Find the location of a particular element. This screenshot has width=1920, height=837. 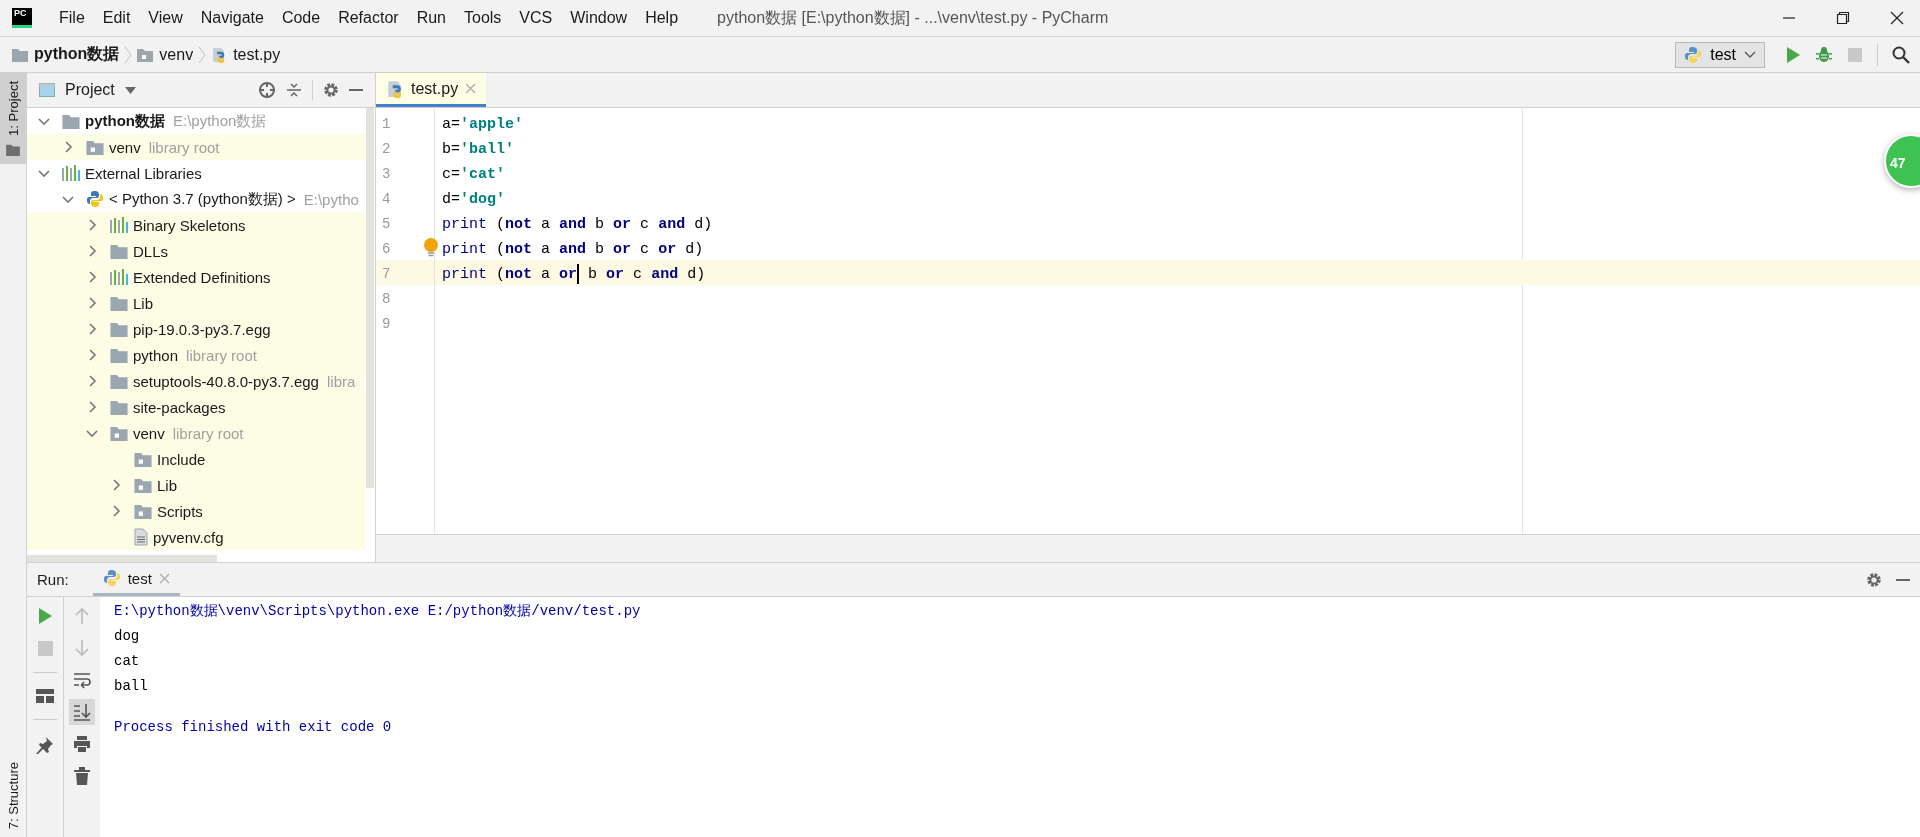

side-tab: 1: Project is located at coordinates (13, 118).